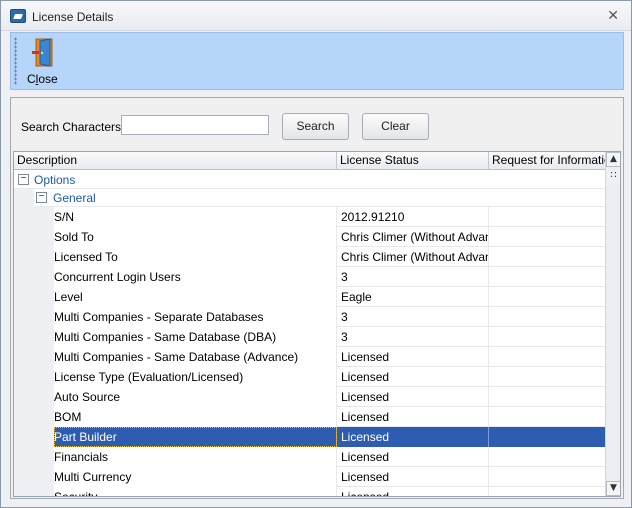 This screenshot has height=508, width=632. Describe the element at coordinates (395, 126) in the screenshot. I see `clear-button: Clear` at that location.